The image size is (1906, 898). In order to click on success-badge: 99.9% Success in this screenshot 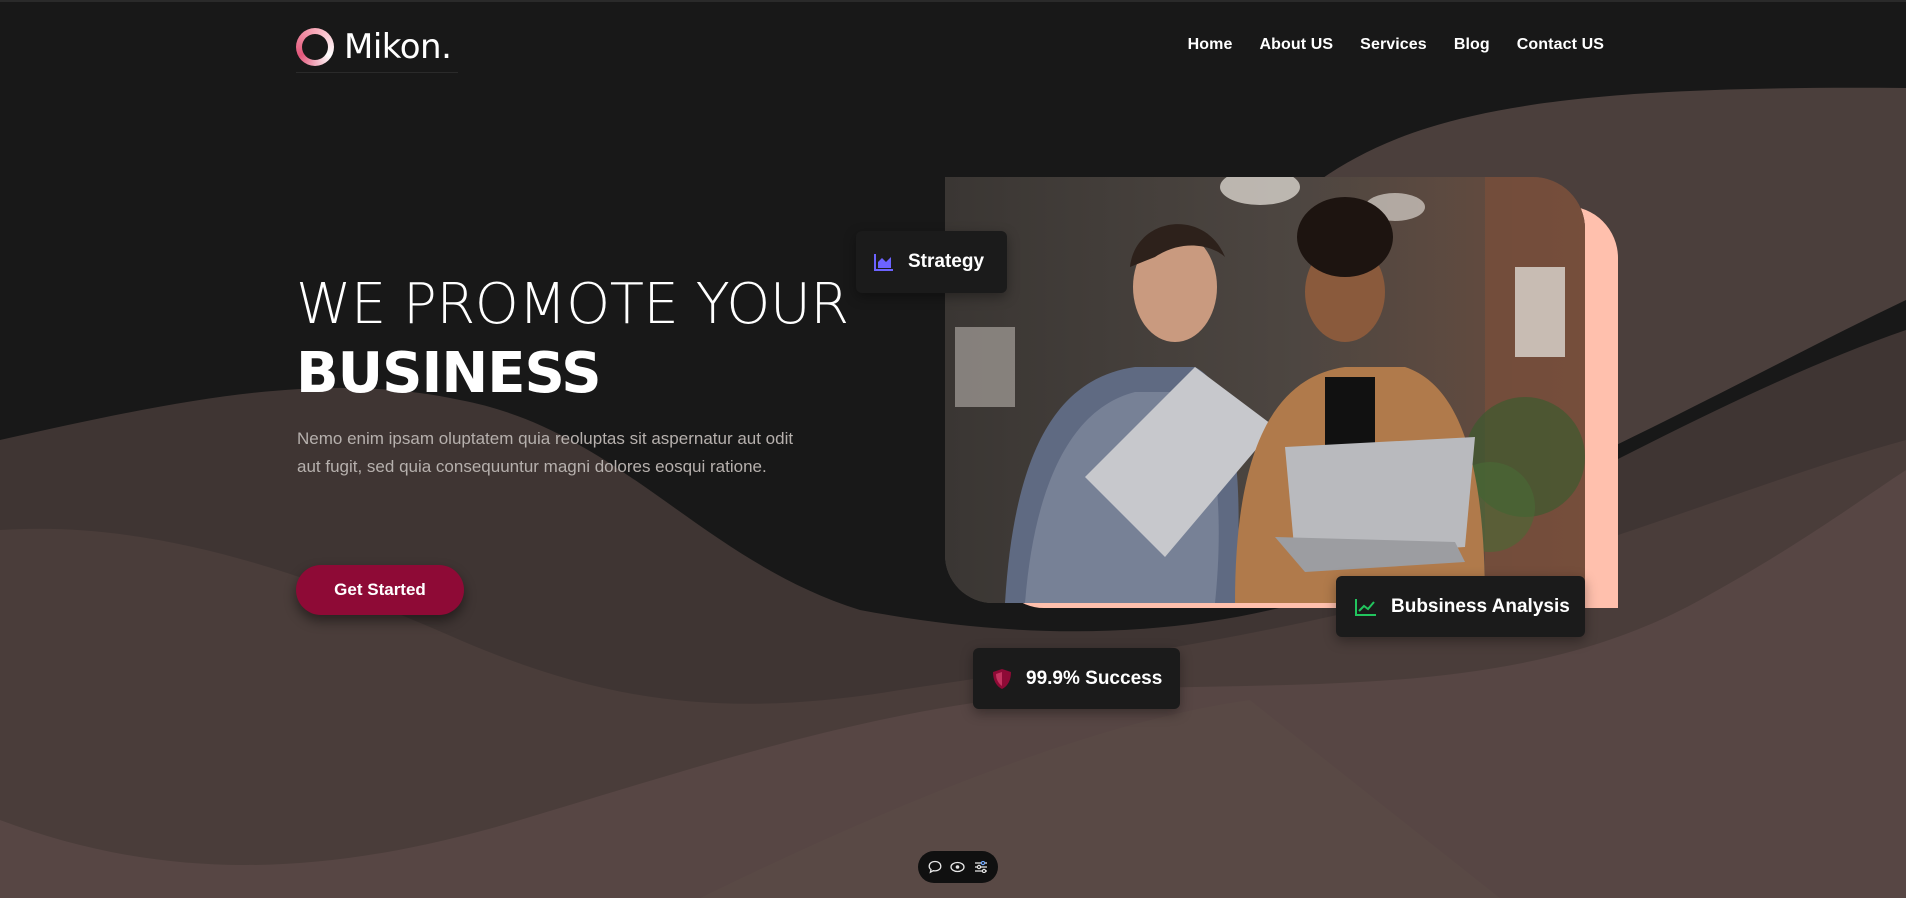, I will do `click(1076, 678)`.